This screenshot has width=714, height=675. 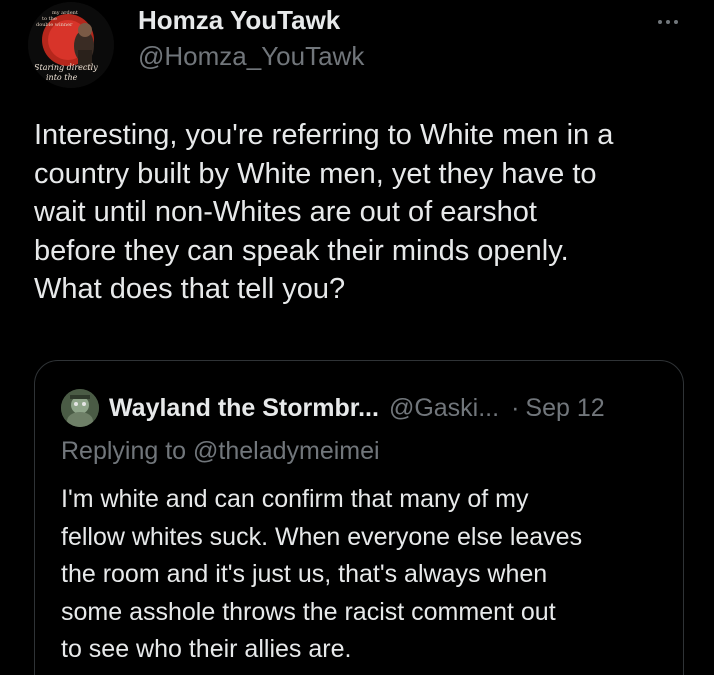 I want to click on avatar-text-5: into the, so click(x=62, y=77).